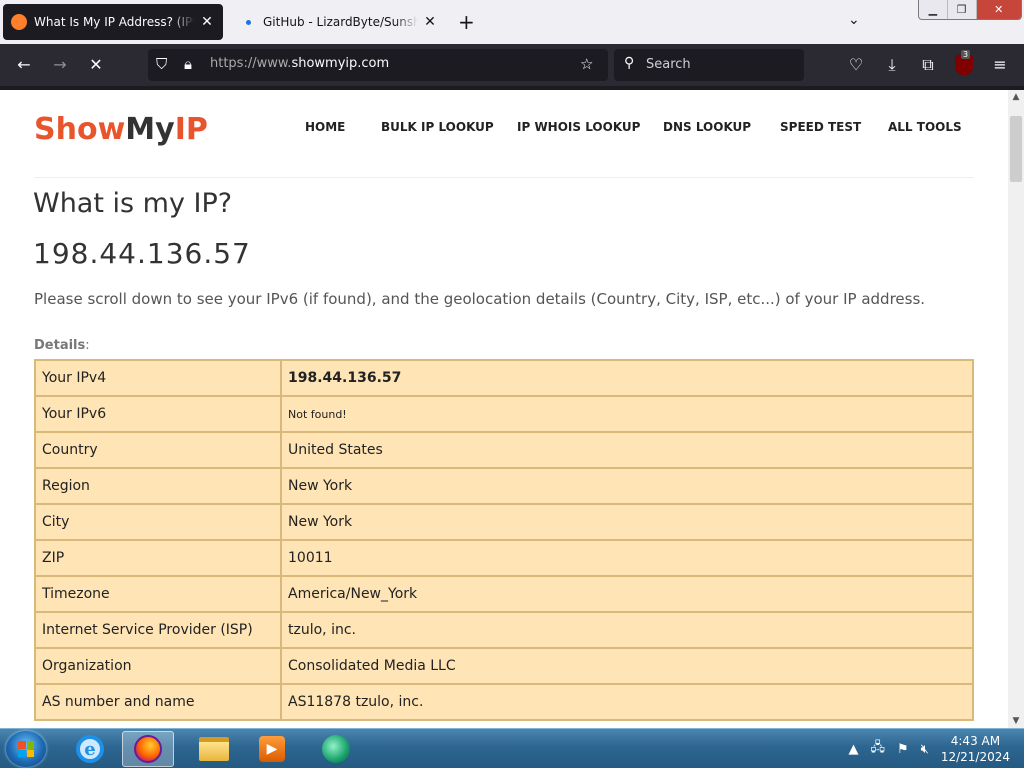  Describe the element at coordinates (60, 65) in the screenshot. I see `forward-arrow-icon: →` at that location.